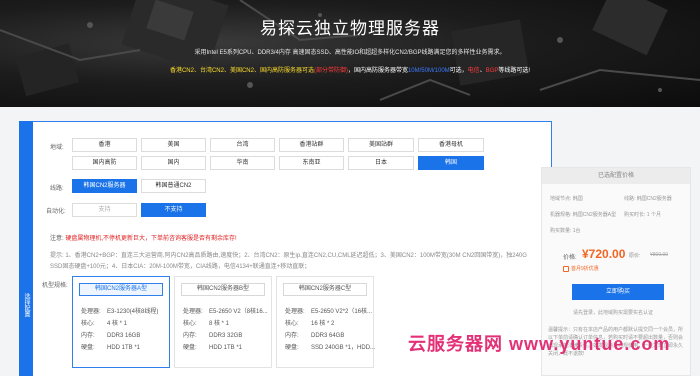 This screenshot has height=376, width=700. Describe the element at coordinates (57, 148) in the screenshot. I see `region-label: 地域:` at that location.